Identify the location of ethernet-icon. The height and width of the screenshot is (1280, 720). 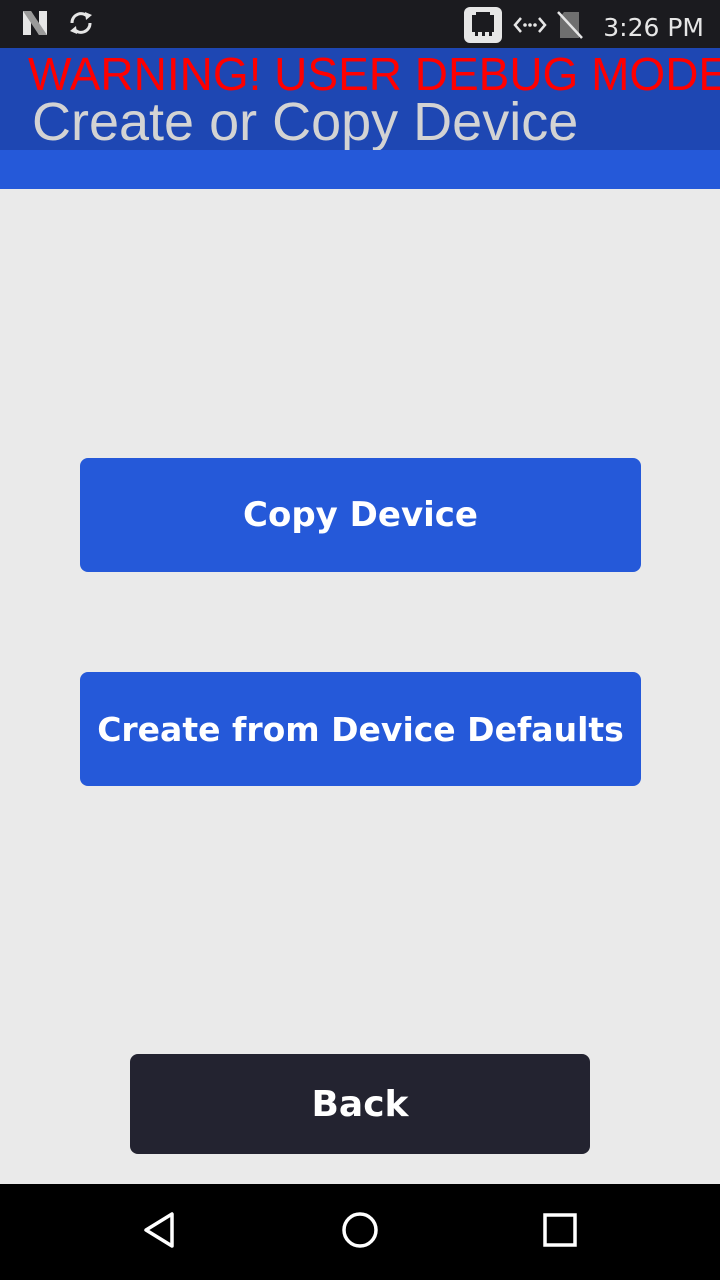
(483, 27).